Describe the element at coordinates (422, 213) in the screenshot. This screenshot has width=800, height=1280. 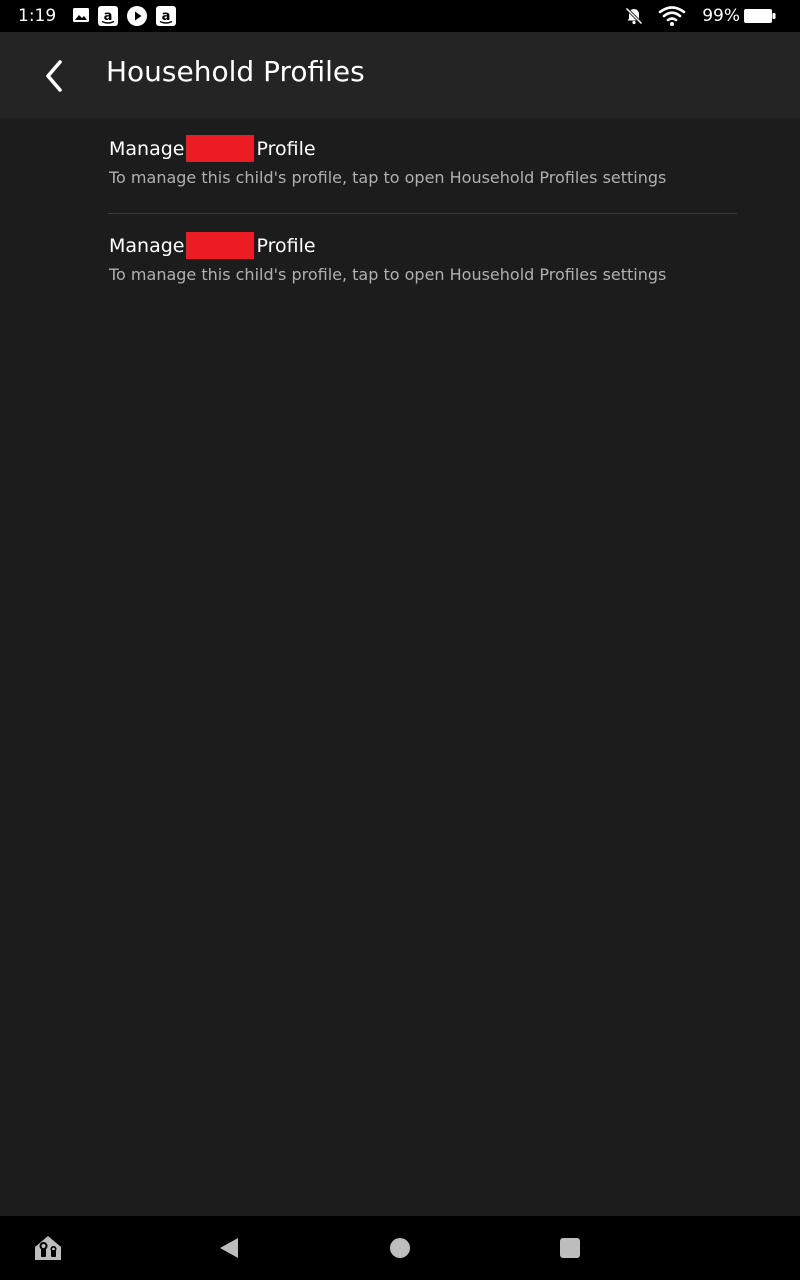
I see `divider` at that location.